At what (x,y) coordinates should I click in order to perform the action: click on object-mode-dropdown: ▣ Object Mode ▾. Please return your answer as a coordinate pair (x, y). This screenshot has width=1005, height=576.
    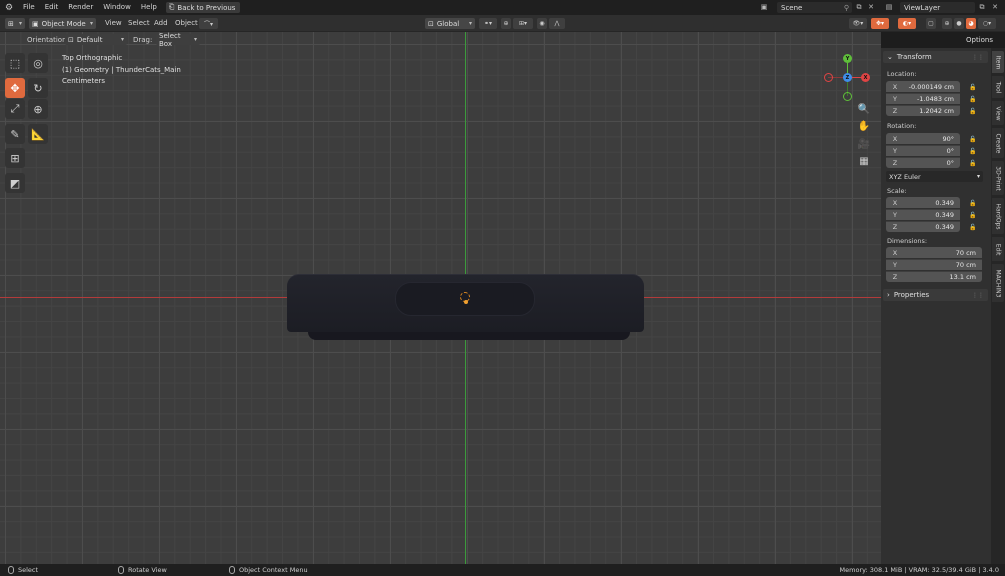
    Looking at the image, I should click on (62, 23).